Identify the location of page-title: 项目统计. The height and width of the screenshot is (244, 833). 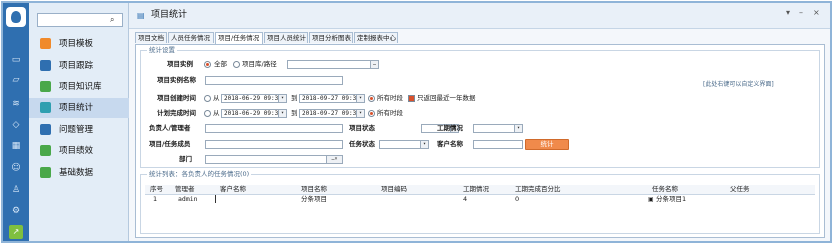
(169, 15).